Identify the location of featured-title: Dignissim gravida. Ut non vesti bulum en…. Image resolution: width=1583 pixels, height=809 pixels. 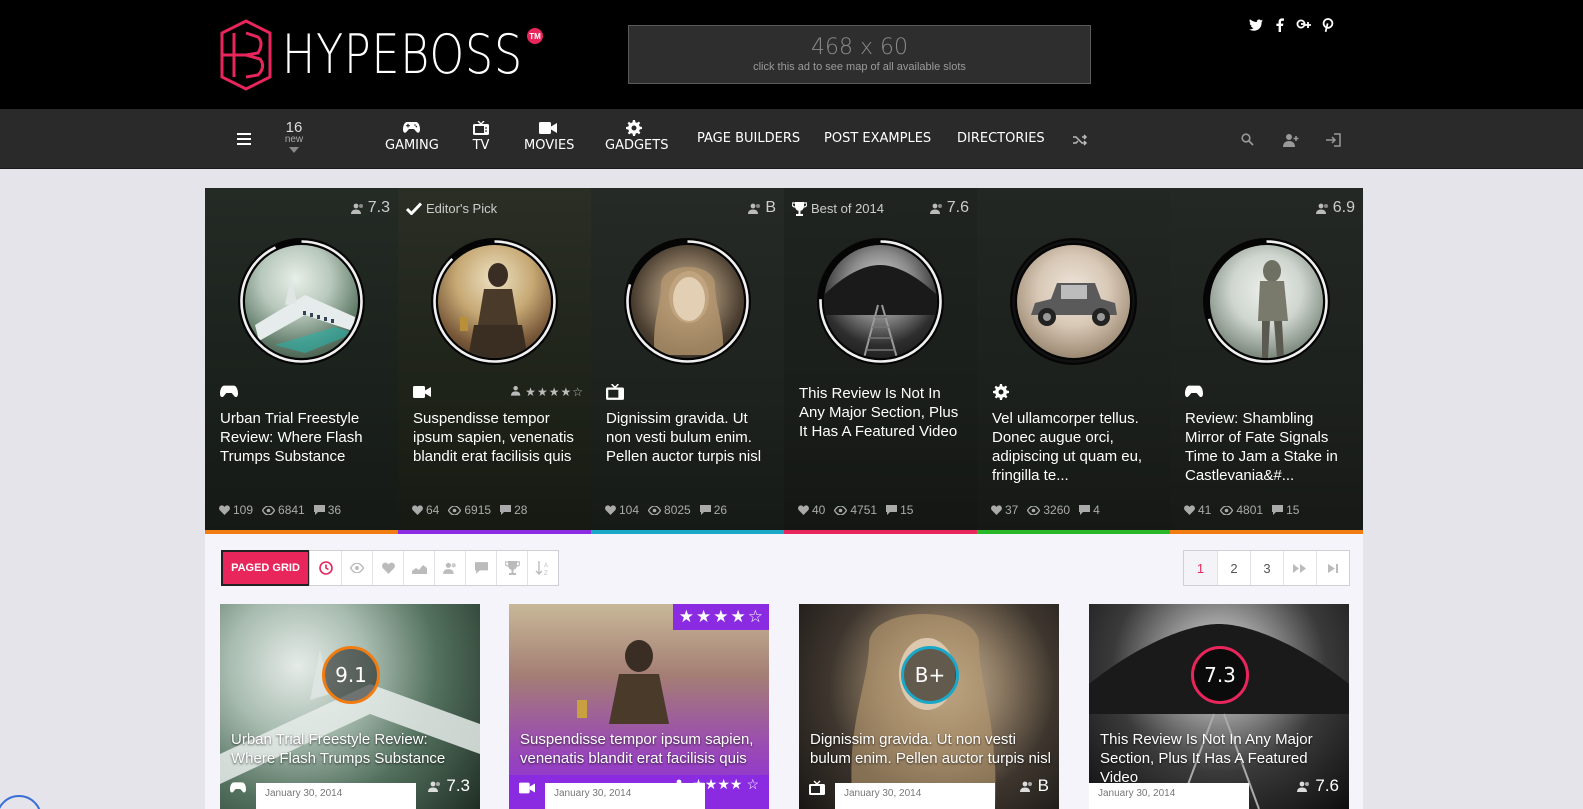
(691, 437).